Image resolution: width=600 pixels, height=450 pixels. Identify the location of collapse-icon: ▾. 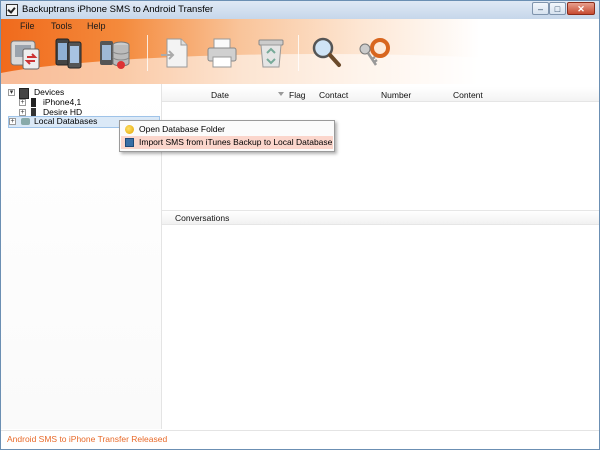
(11, 92).